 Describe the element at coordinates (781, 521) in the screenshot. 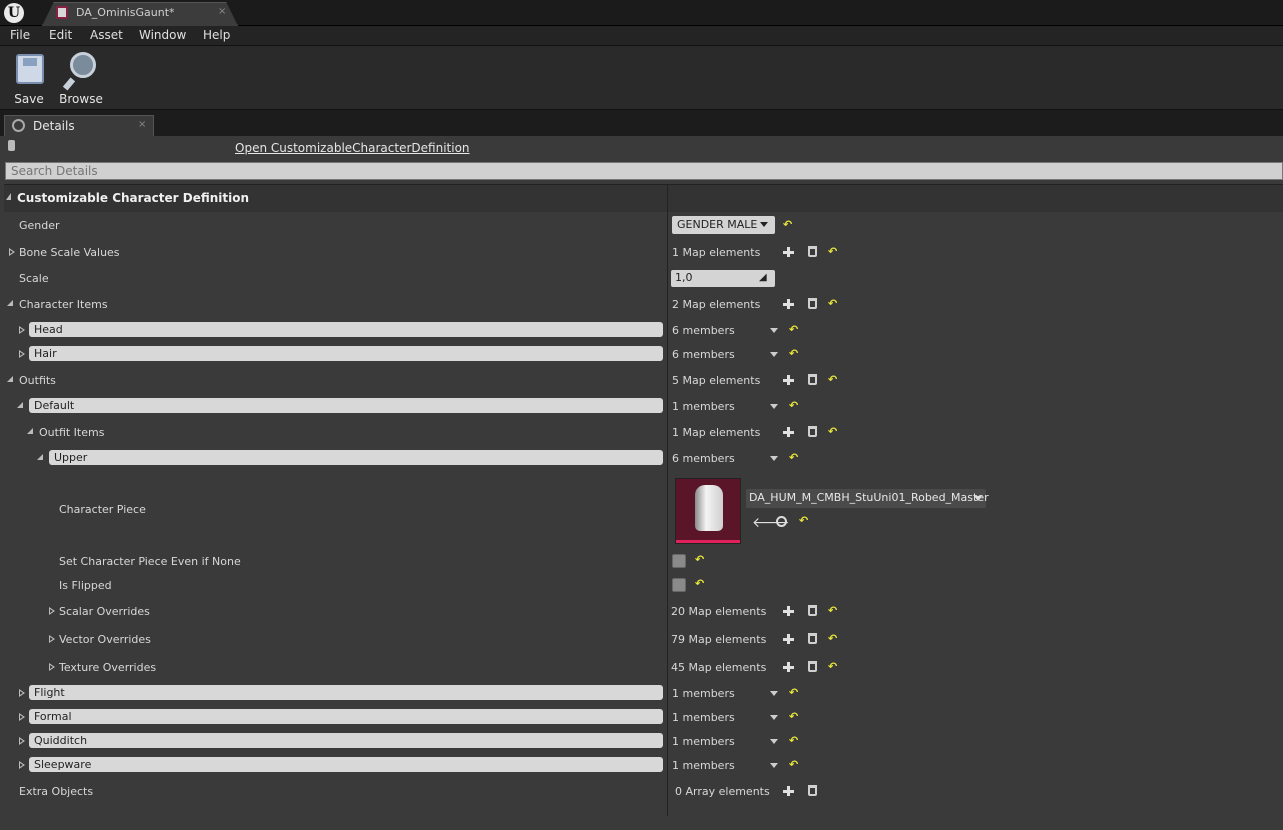

I see `browse-asset-icon` at that location.